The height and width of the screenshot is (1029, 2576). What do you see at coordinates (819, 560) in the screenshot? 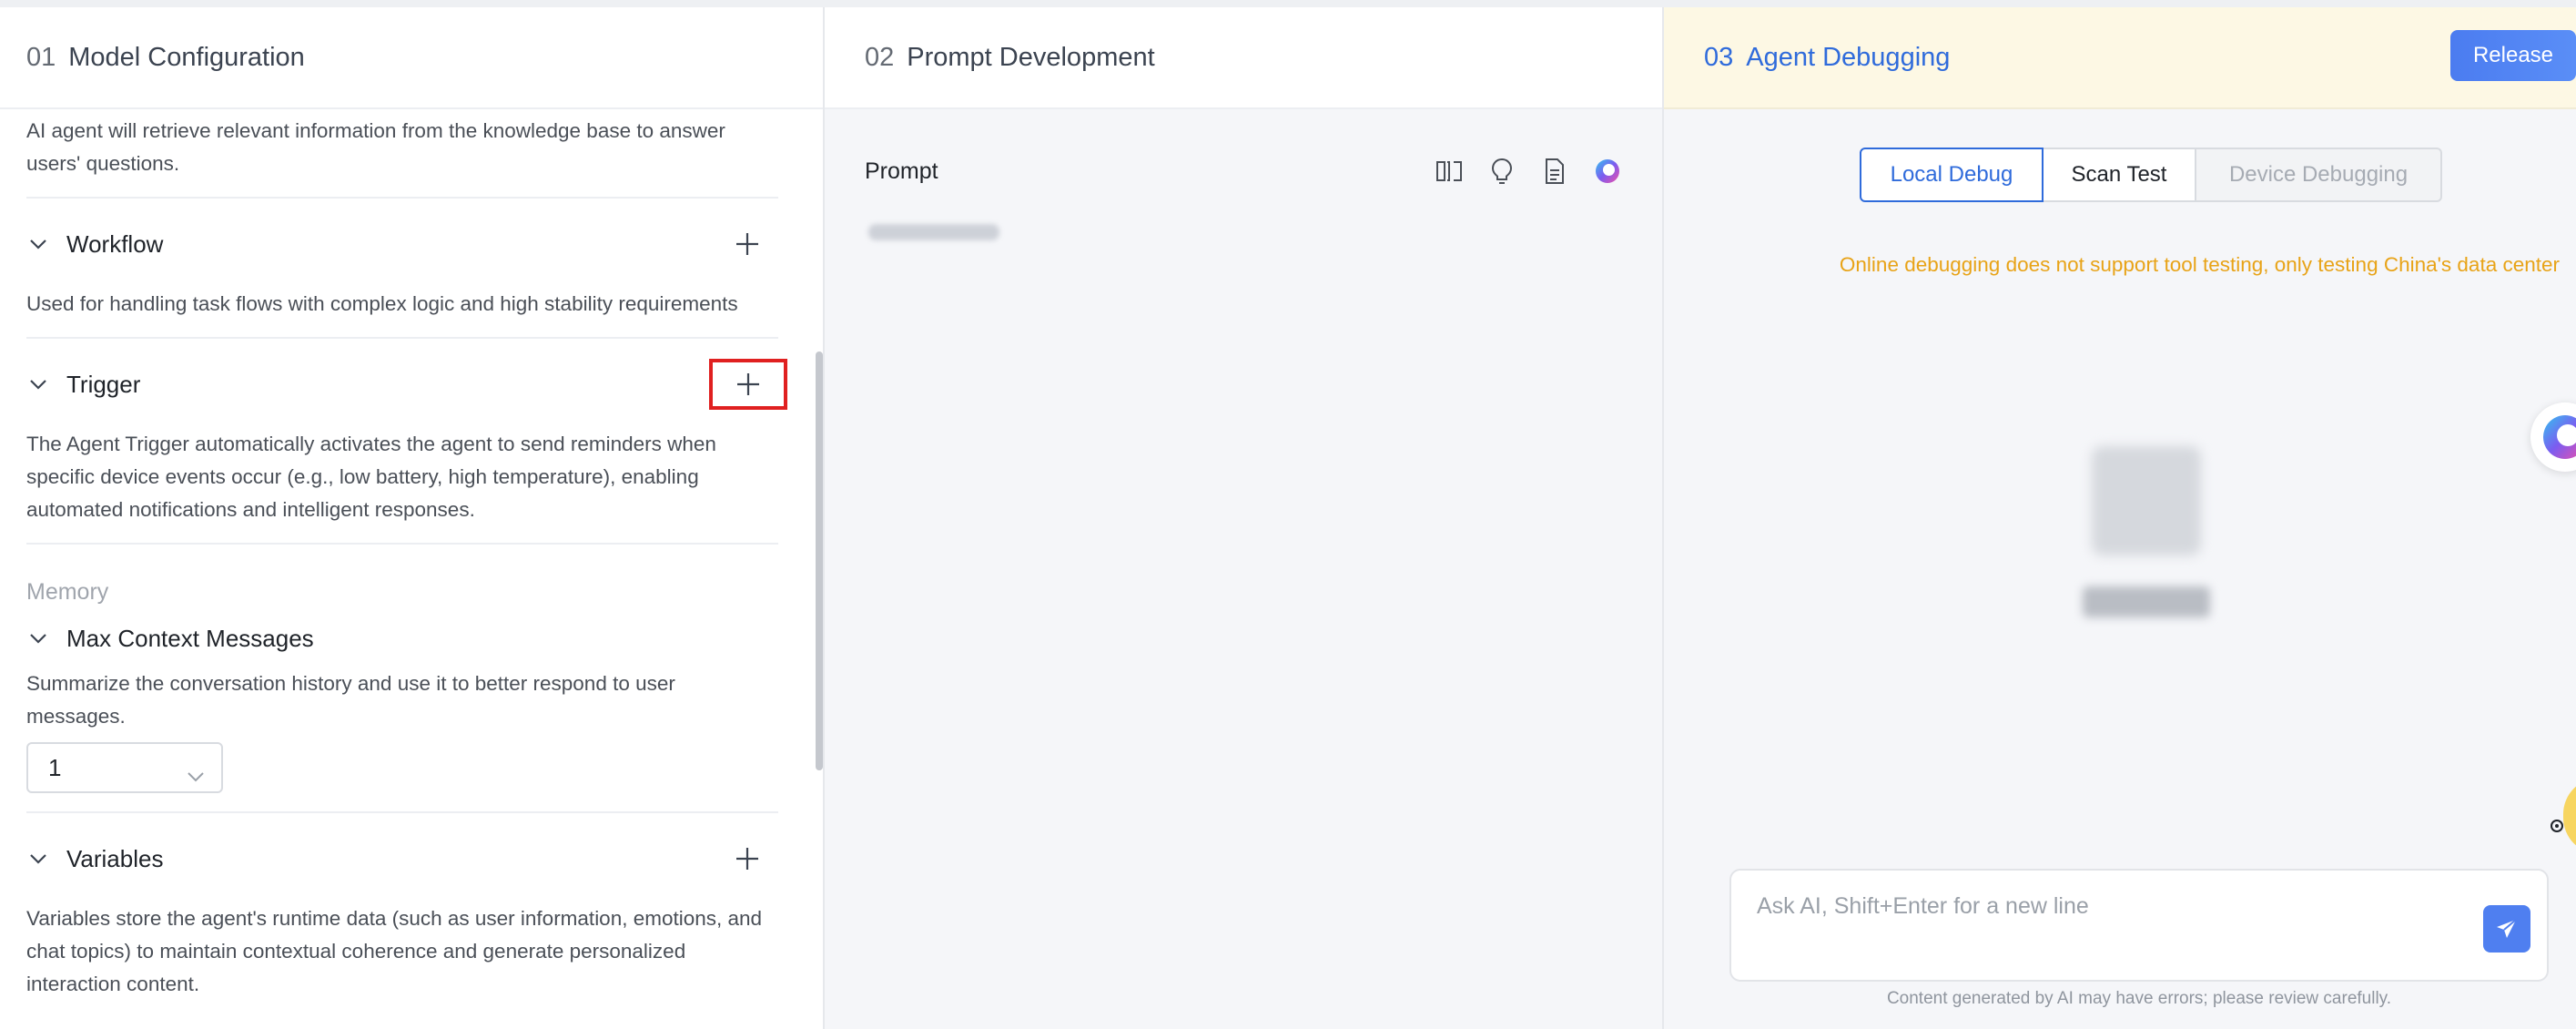
I see `scrollbar-thumb` at bounding box center [819, 560].